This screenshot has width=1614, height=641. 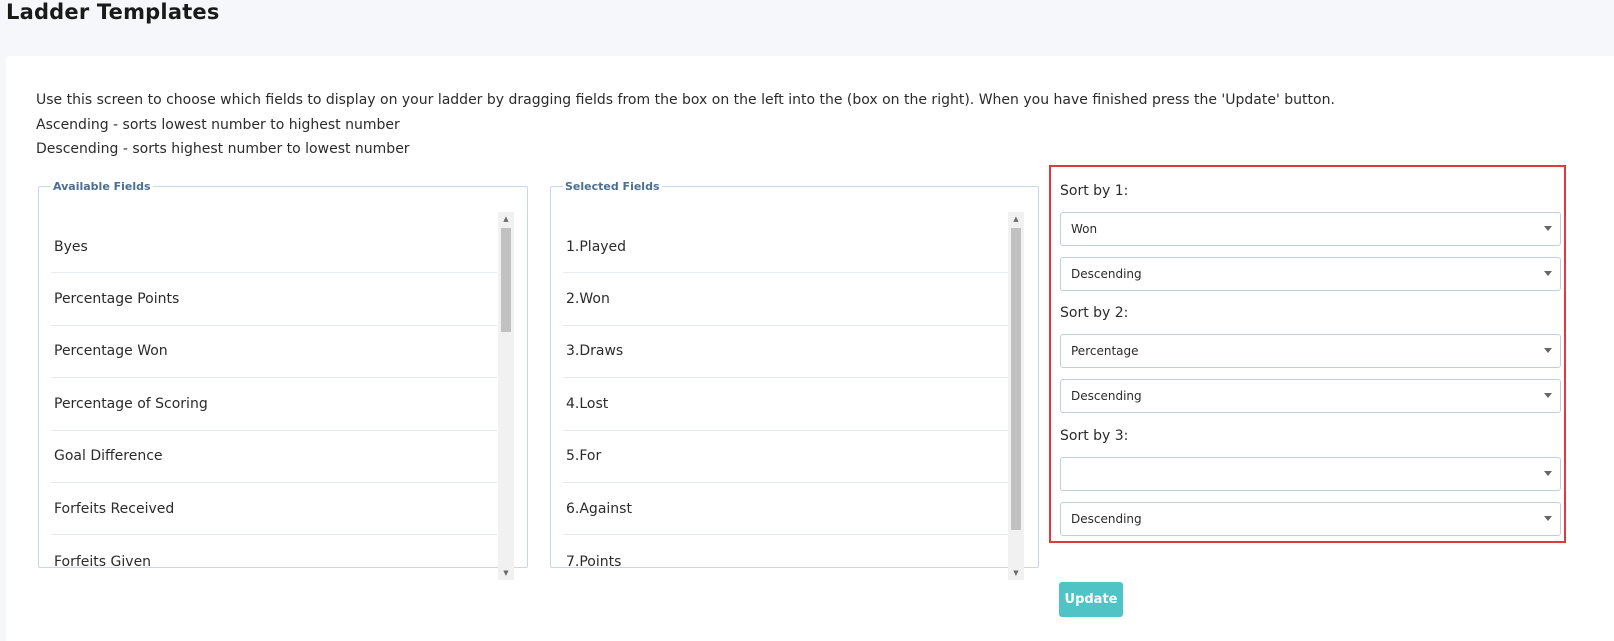 I want to click on available-field-item: Forfeits Given, so click(x=274, y=561).